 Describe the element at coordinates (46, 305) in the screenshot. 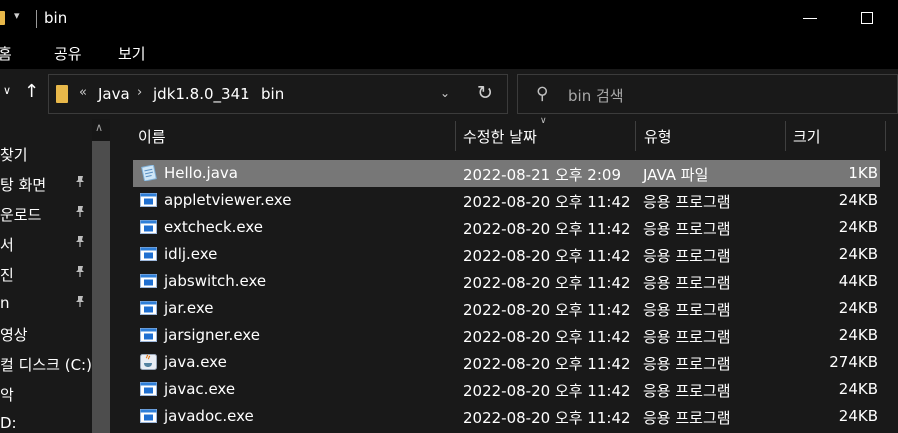

I see `sidebar-item: n` at that location.